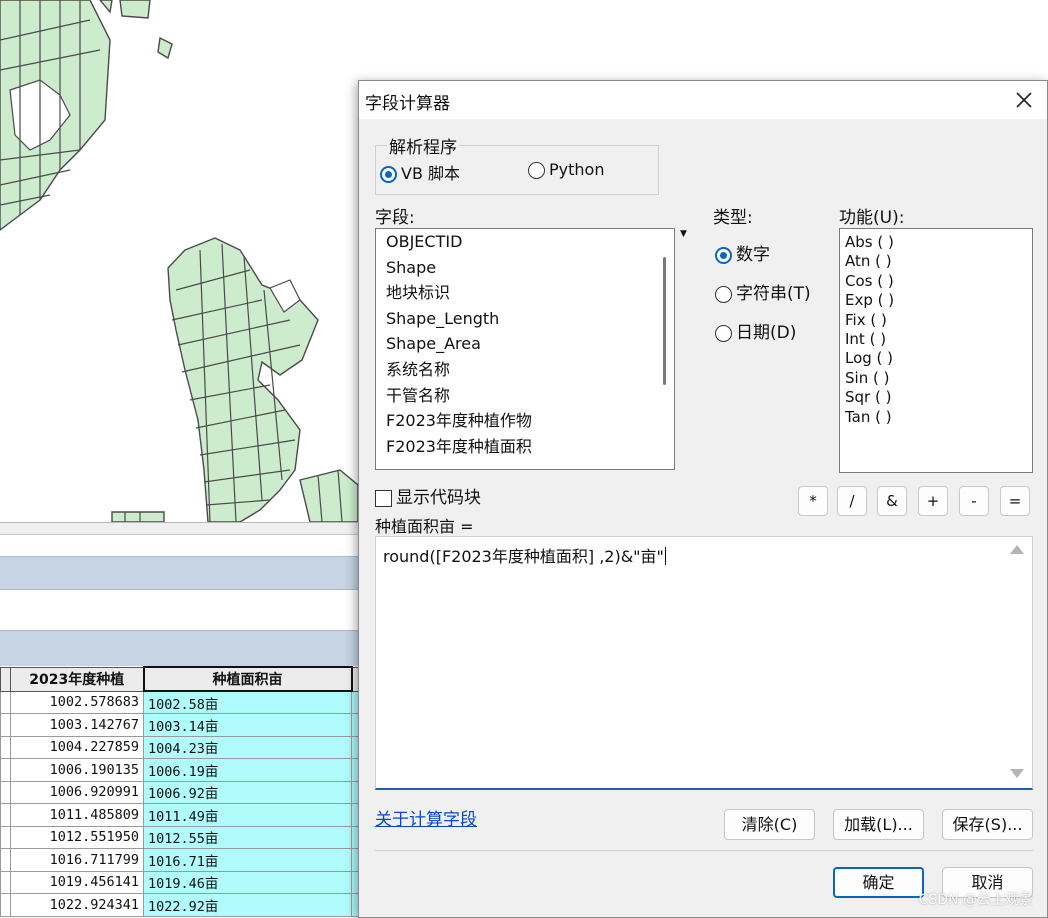  I want to click on table-row: 1006.190135 1006.19亩, so click(180, 770).